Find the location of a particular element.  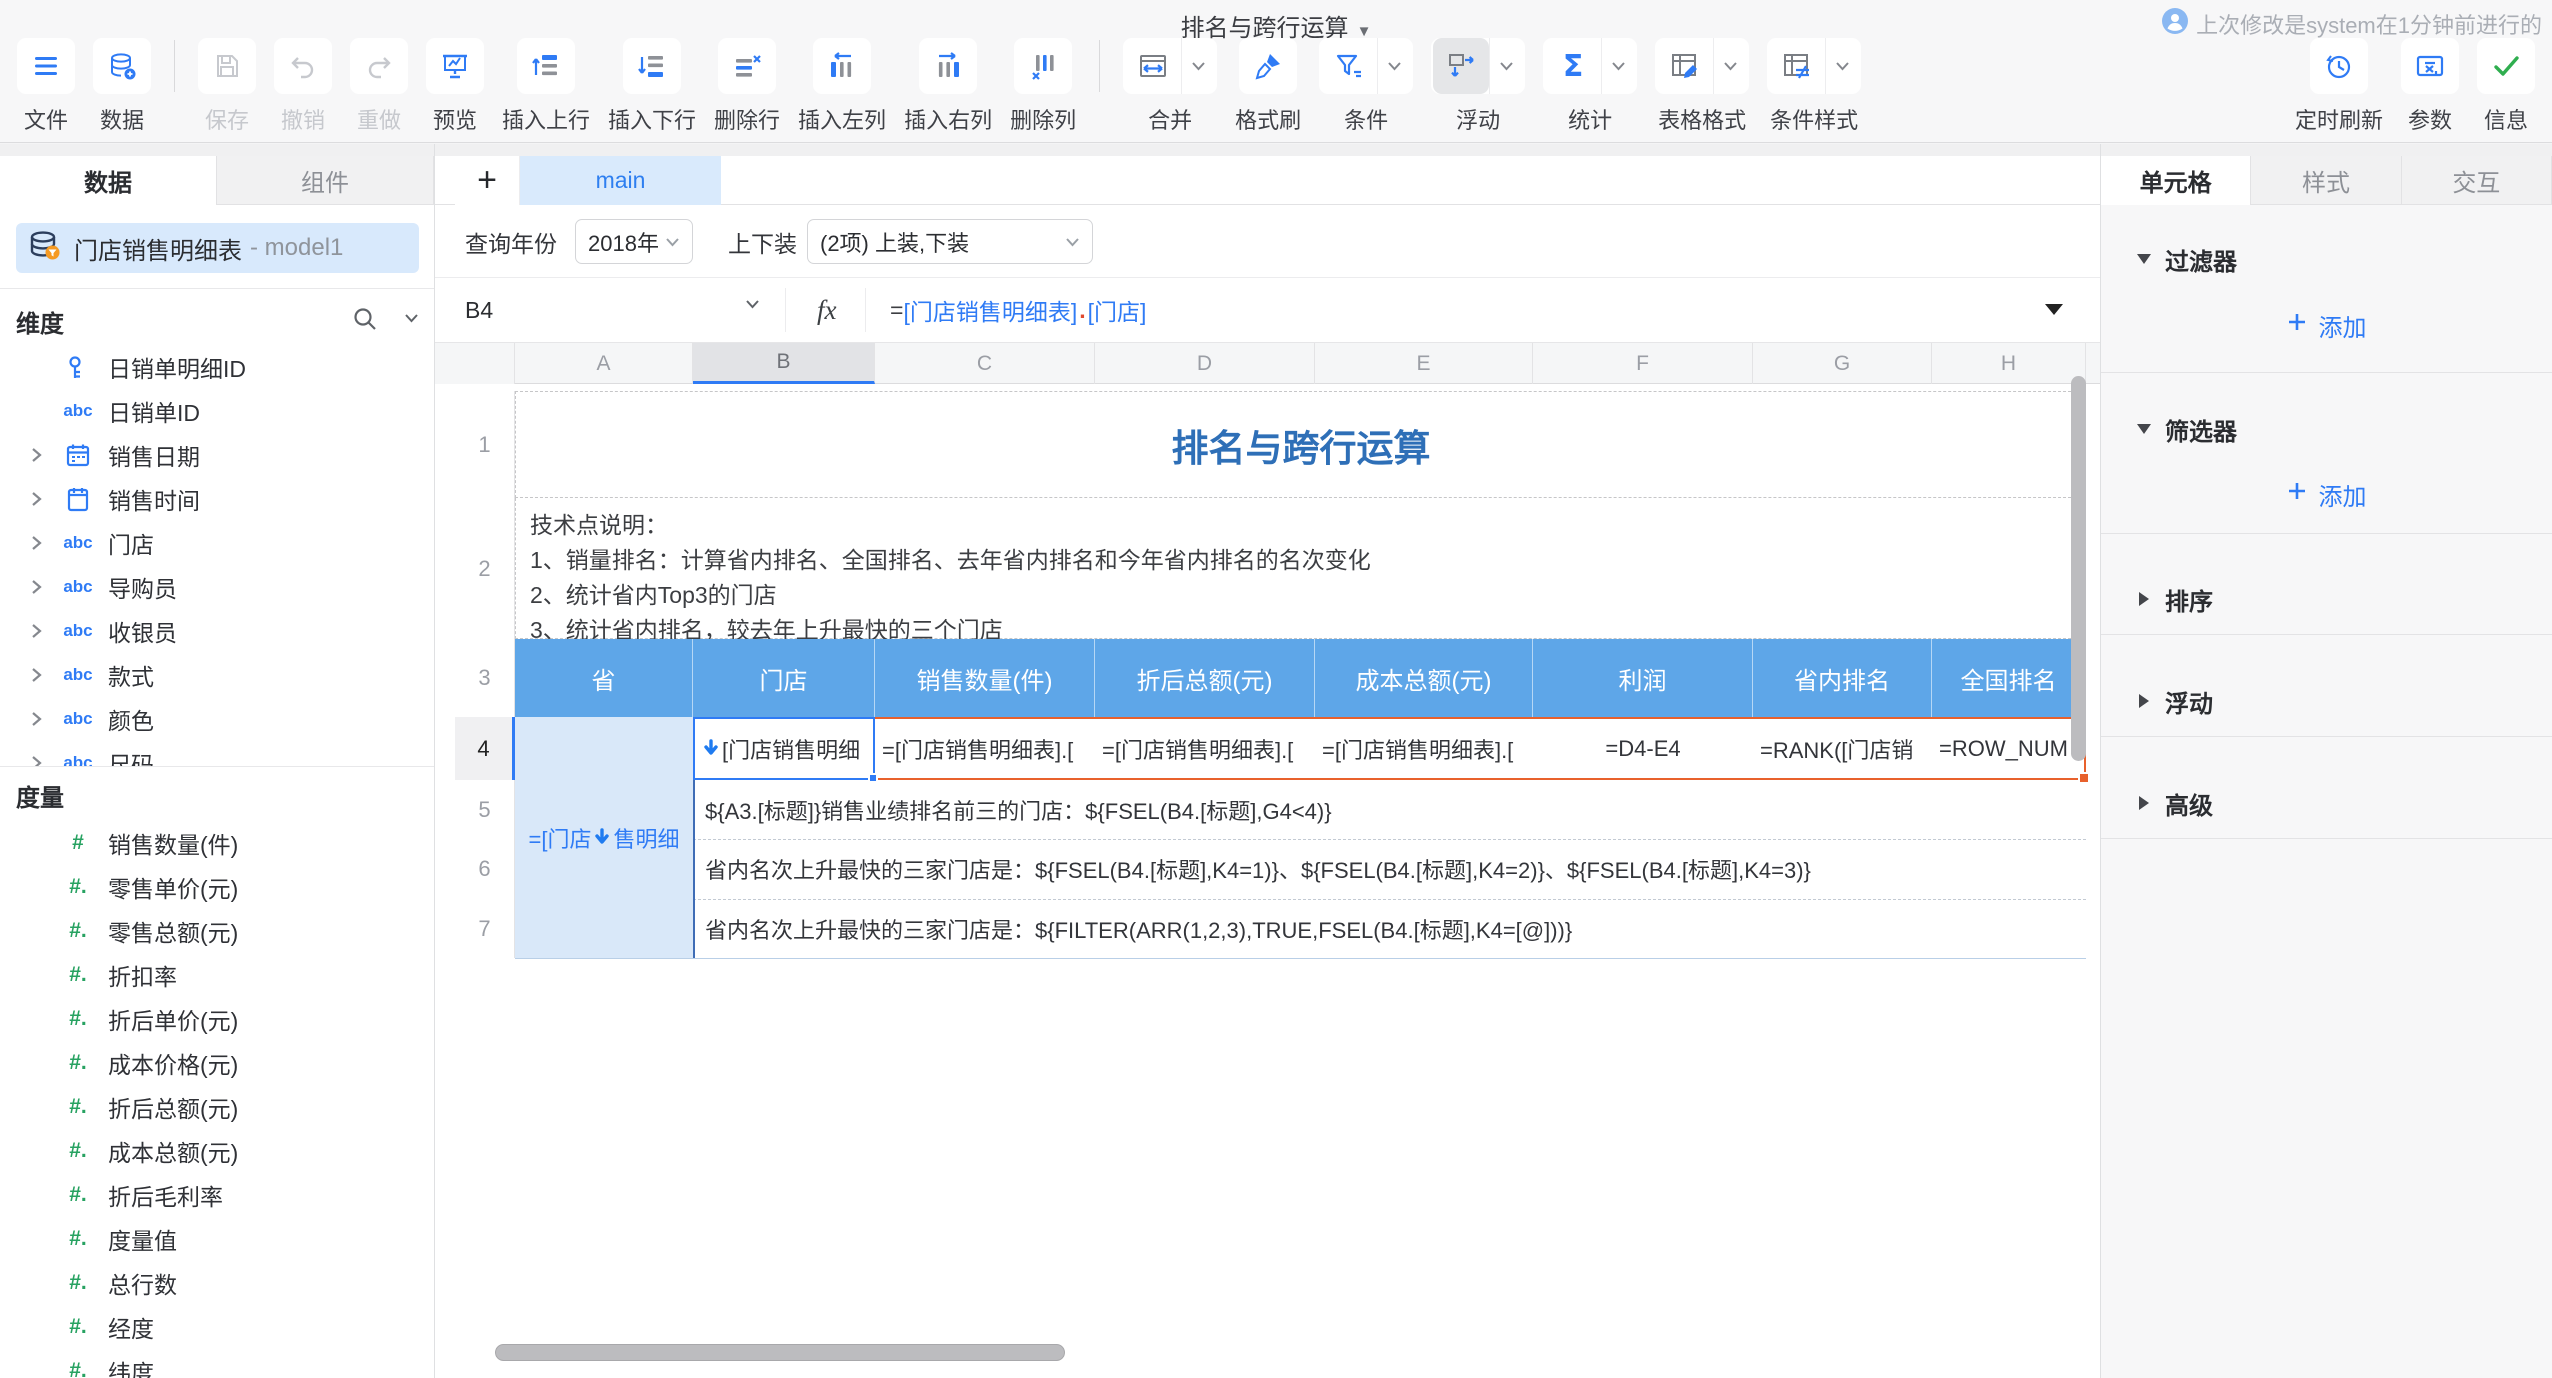

measure-item-折后总额(元): #. 折后总额(元) is located at coordinates (217, 1107).